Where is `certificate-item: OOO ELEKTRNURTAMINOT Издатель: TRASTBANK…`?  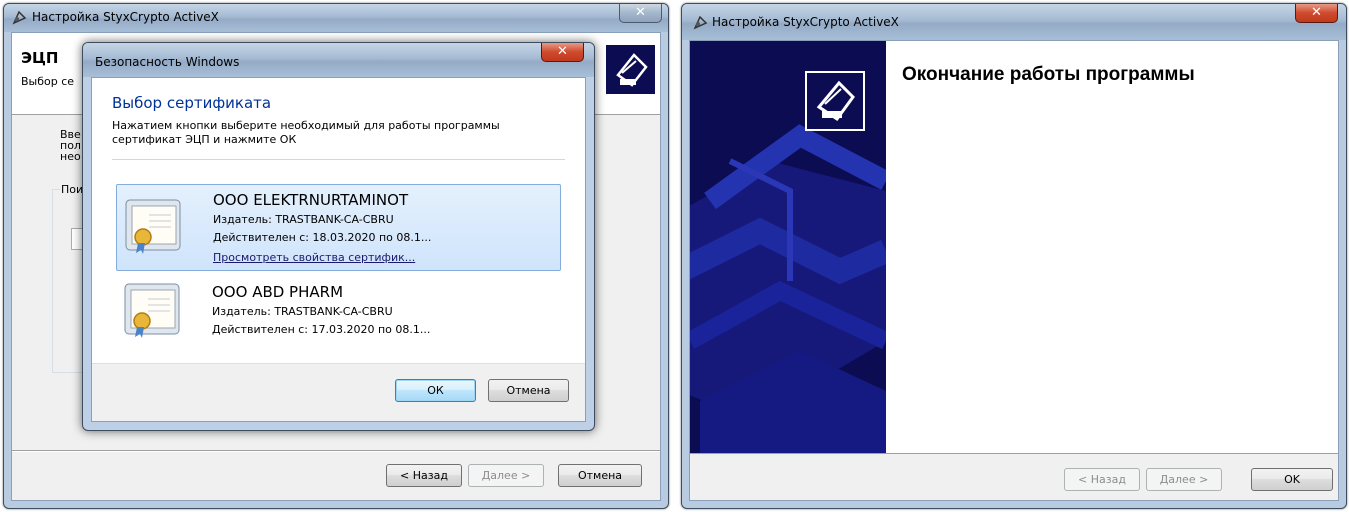
certificate-item: OOO ELEKTRNURTAMINOT Издатель: TRASTBANK… is located at coordinates (338, 227).